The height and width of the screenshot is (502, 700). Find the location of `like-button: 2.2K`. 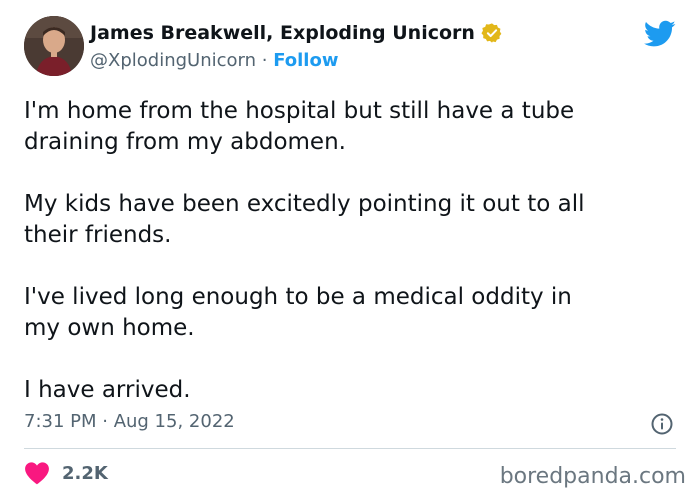

like-button: 2.2K is located at coordinates (66, 473).